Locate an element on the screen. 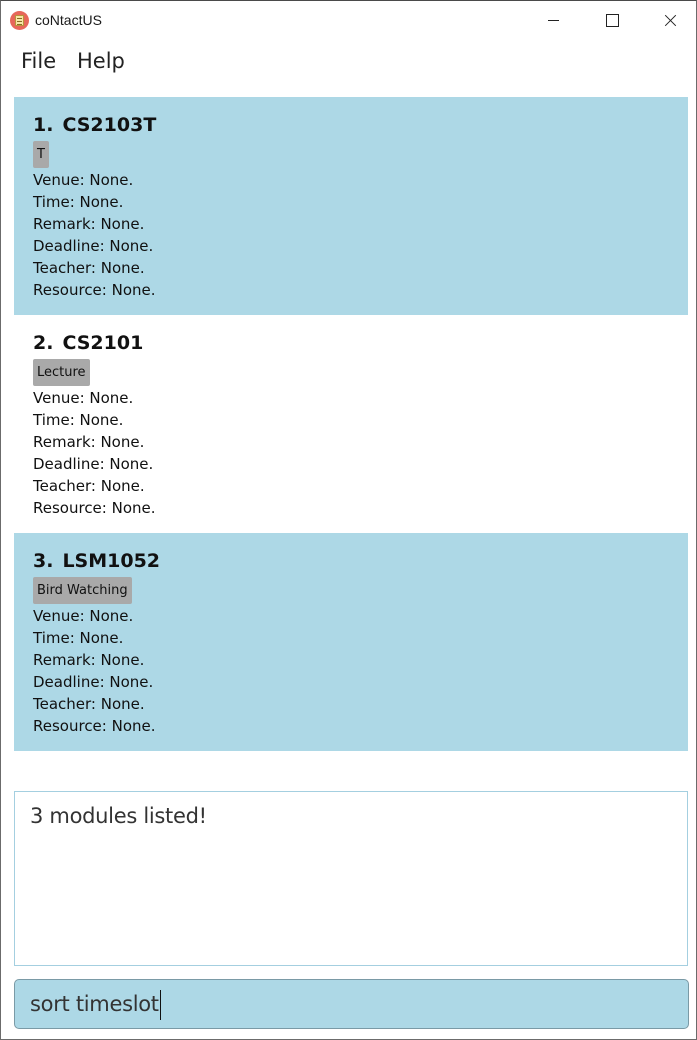 This screenshot has height=1040, width=697. menu-help: Help is located at coordinates (101, 61).